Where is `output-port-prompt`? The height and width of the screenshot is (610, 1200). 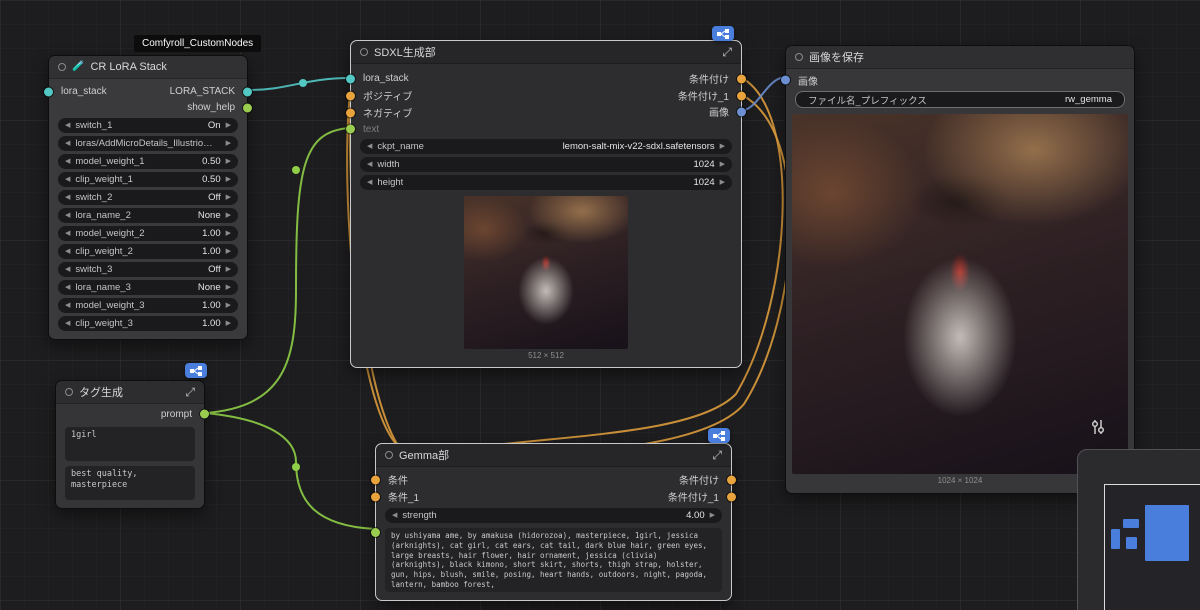
output-port-prompt is located at coordinates (204, 414).